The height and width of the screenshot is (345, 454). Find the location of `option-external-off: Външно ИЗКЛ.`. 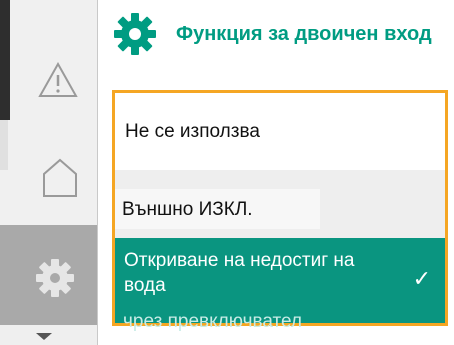

option-external-off: Външно ИЗКЛ. is located at coordinates (280, 204).